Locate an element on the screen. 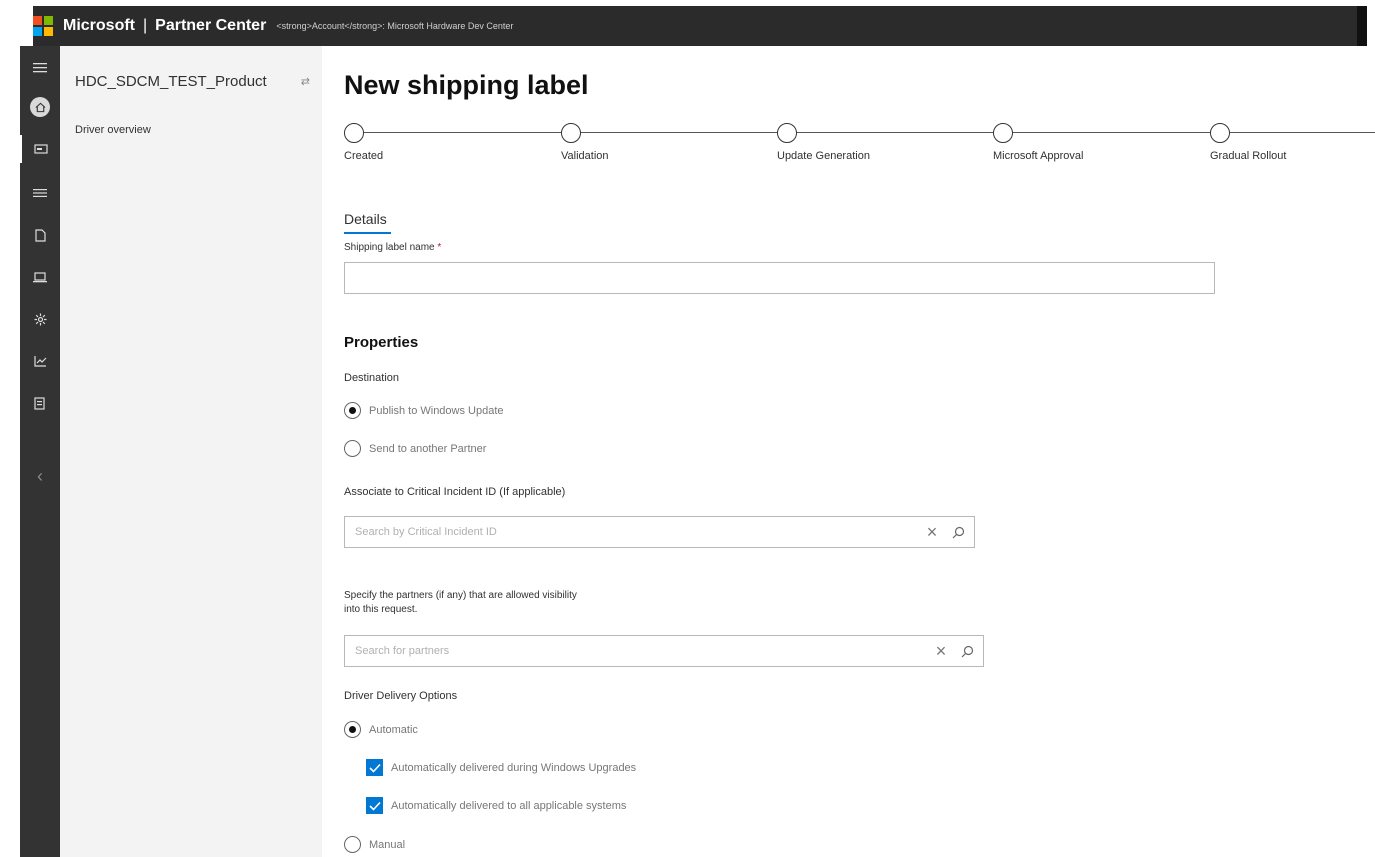 This screenshot has width=1375, height=857. settings-icon is located at coordinates (40, 319).